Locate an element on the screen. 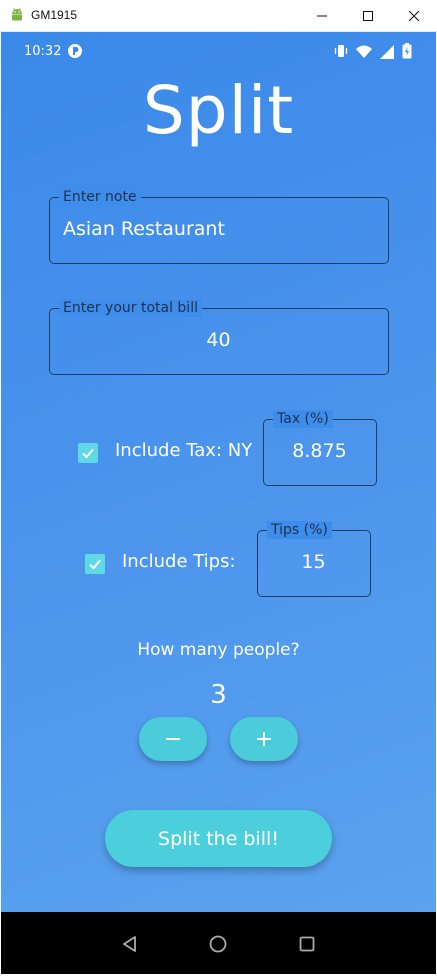 This screenshot has width=437, height=976. tax-field-label: Tax (%) is located at coordinates (303, 419).